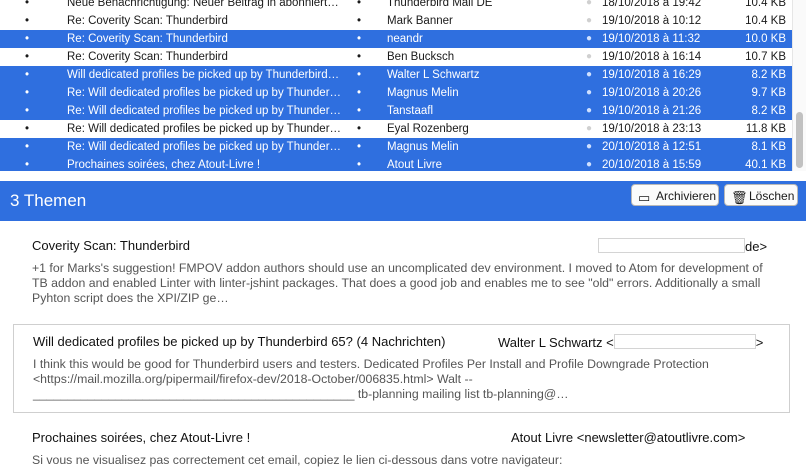  What do you see at coordinates (164, 165) in the screenshot?
I see `message-subject: Prochaines soirées, chez Atout-Livre !` at bounding box center [164, 165].